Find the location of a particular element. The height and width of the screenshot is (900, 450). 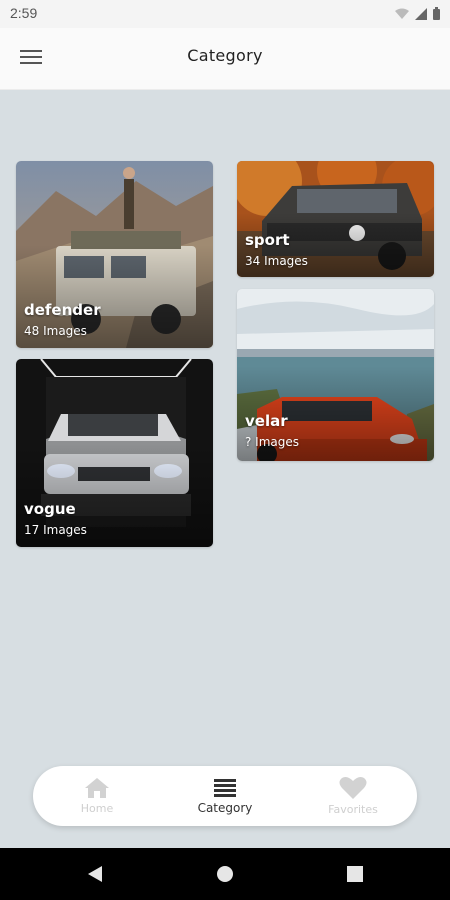

nav-label-favorites: Favorites is located at coordinates (353, 809).